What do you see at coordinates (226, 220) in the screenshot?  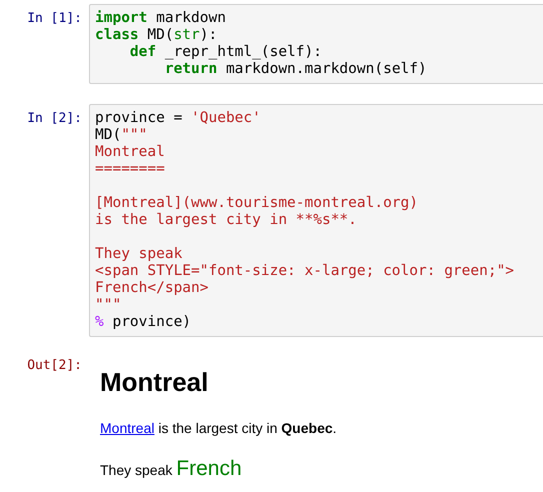 I see `code-line: is the largest city in **%s**.` at bounding box center [226, 220].